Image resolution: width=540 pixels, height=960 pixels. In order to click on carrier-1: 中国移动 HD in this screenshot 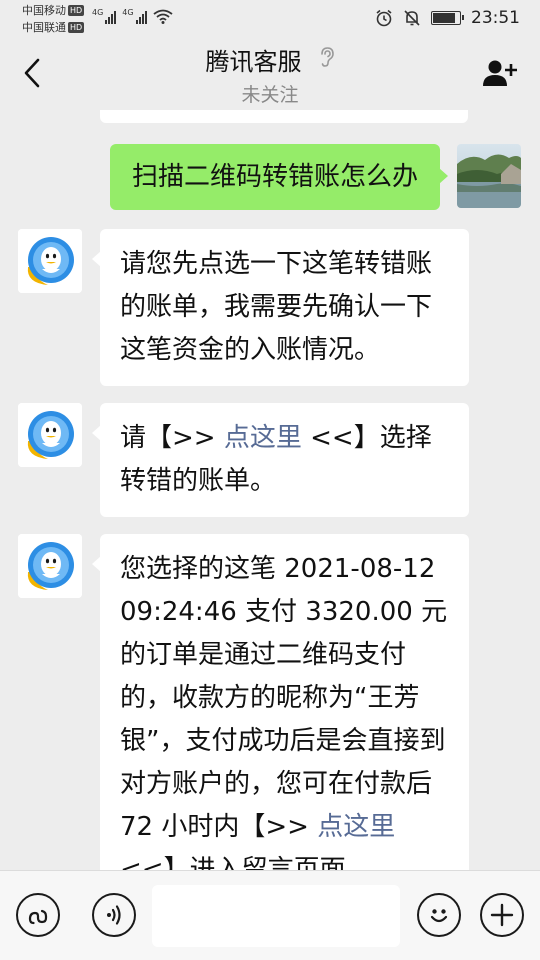, I will do `click(53, 10)`.